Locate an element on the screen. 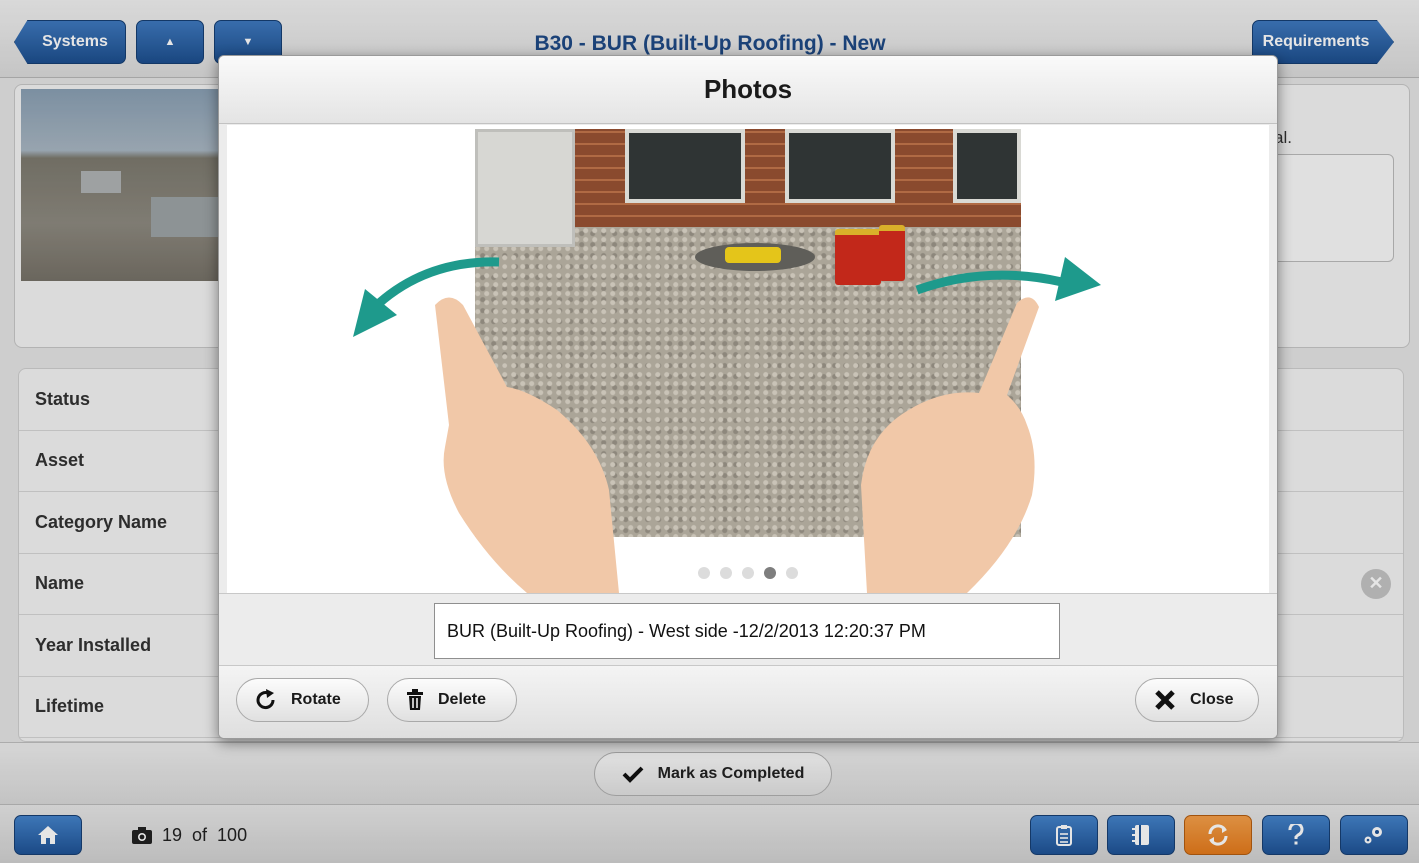 This screenshot has height=863, width=1419. close-button: Close is located at coordinates (1197, 700).